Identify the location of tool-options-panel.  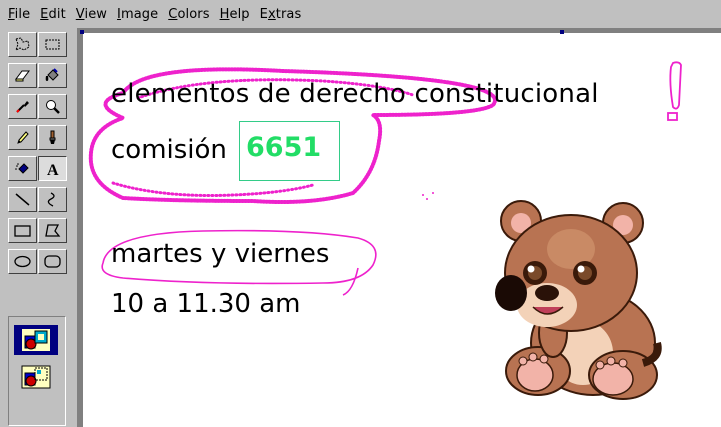
(37, 371).